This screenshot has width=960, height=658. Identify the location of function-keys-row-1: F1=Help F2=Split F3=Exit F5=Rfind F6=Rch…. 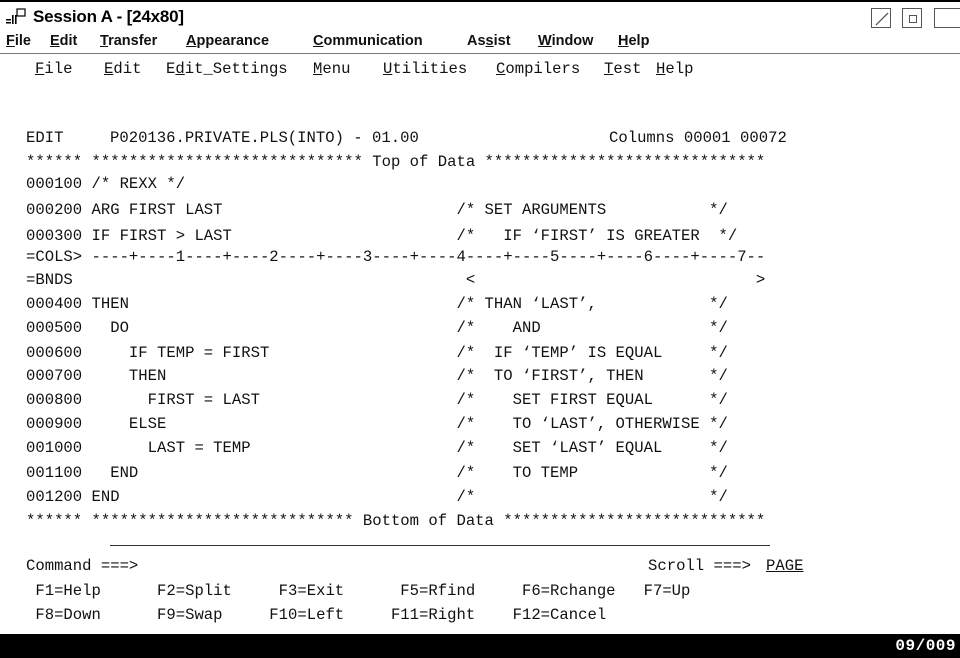
(358, 591).